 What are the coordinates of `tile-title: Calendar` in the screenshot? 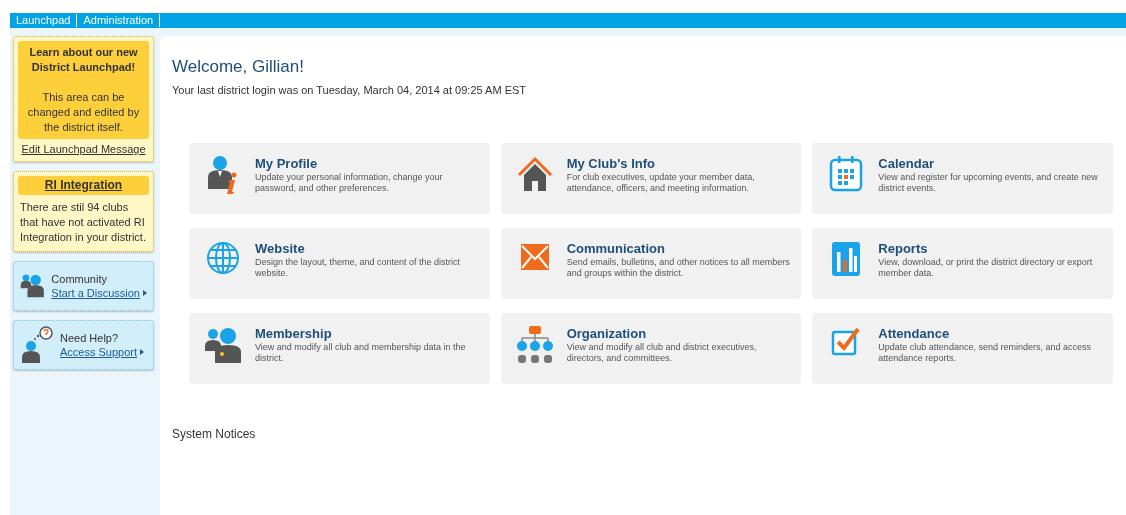 It's located at (906, 163).